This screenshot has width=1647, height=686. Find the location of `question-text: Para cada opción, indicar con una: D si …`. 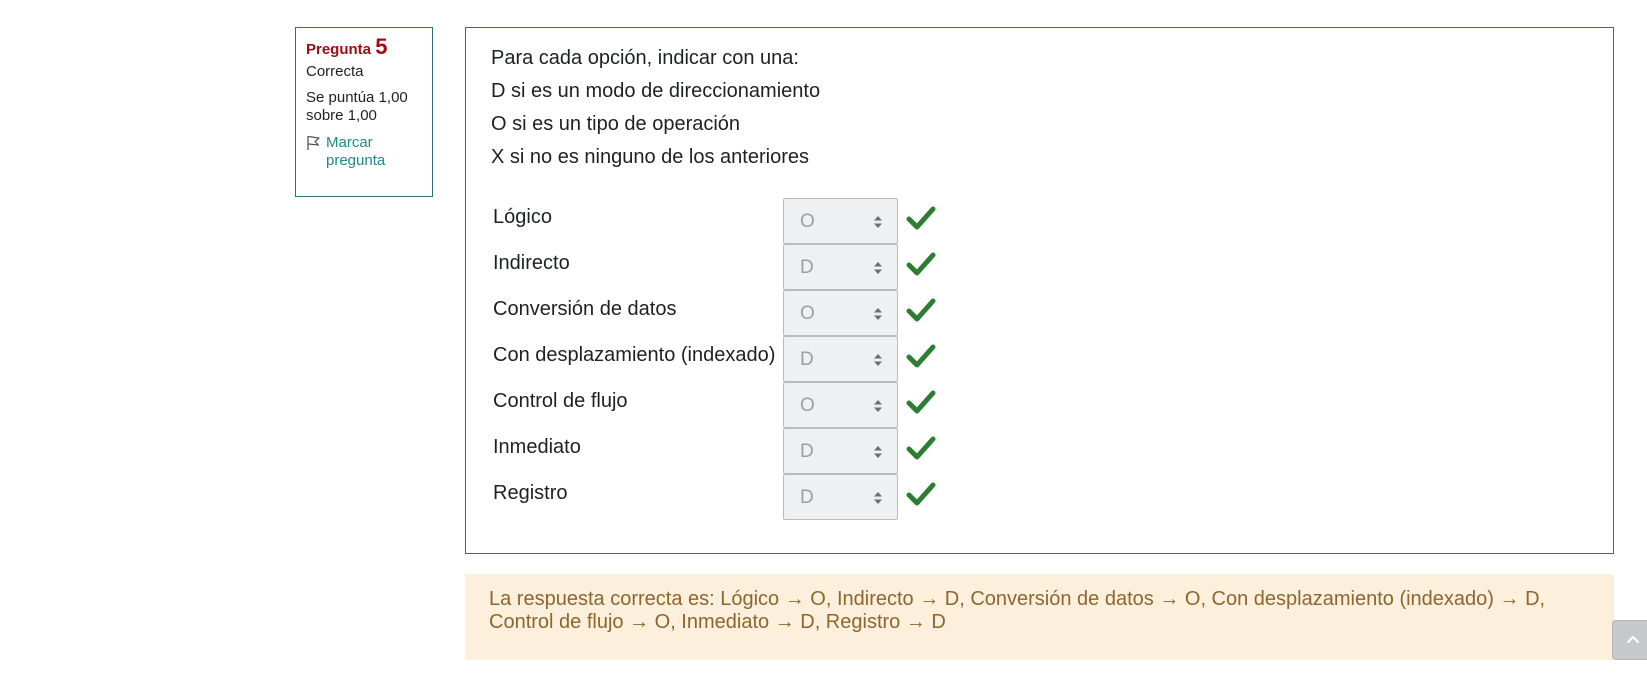

question-text: Para cada opción, indicar con una: D si … is located at coordinates (655, 108).